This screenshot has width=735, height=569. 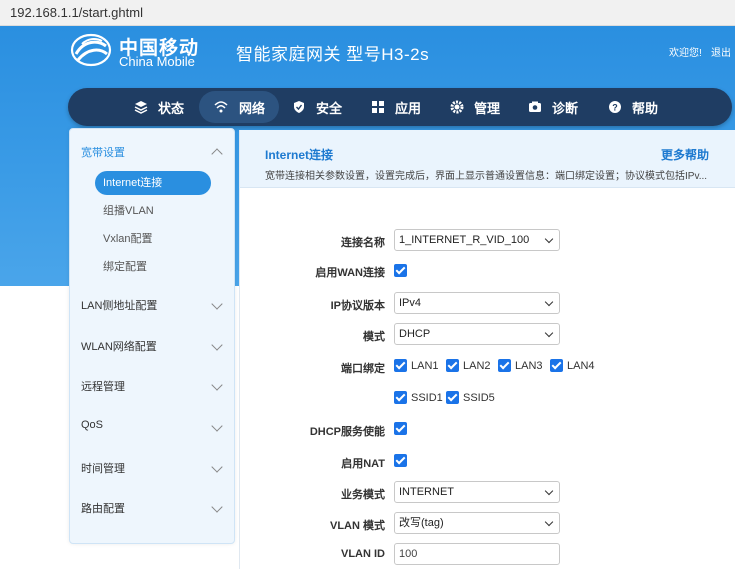 I want to click on sidebar-group-label: LAN侧地址配置, so click(x=119, y=306).